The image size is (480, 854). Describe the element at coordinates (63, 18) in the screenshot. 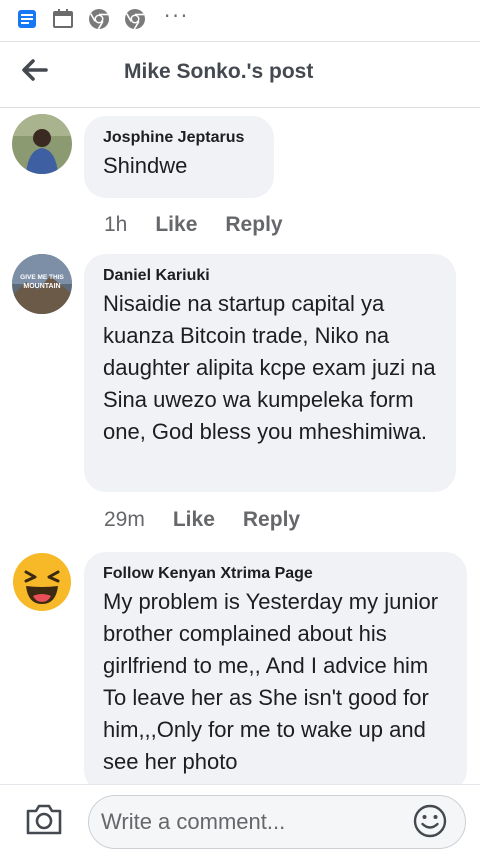

I see `calendar-icon` at that location.